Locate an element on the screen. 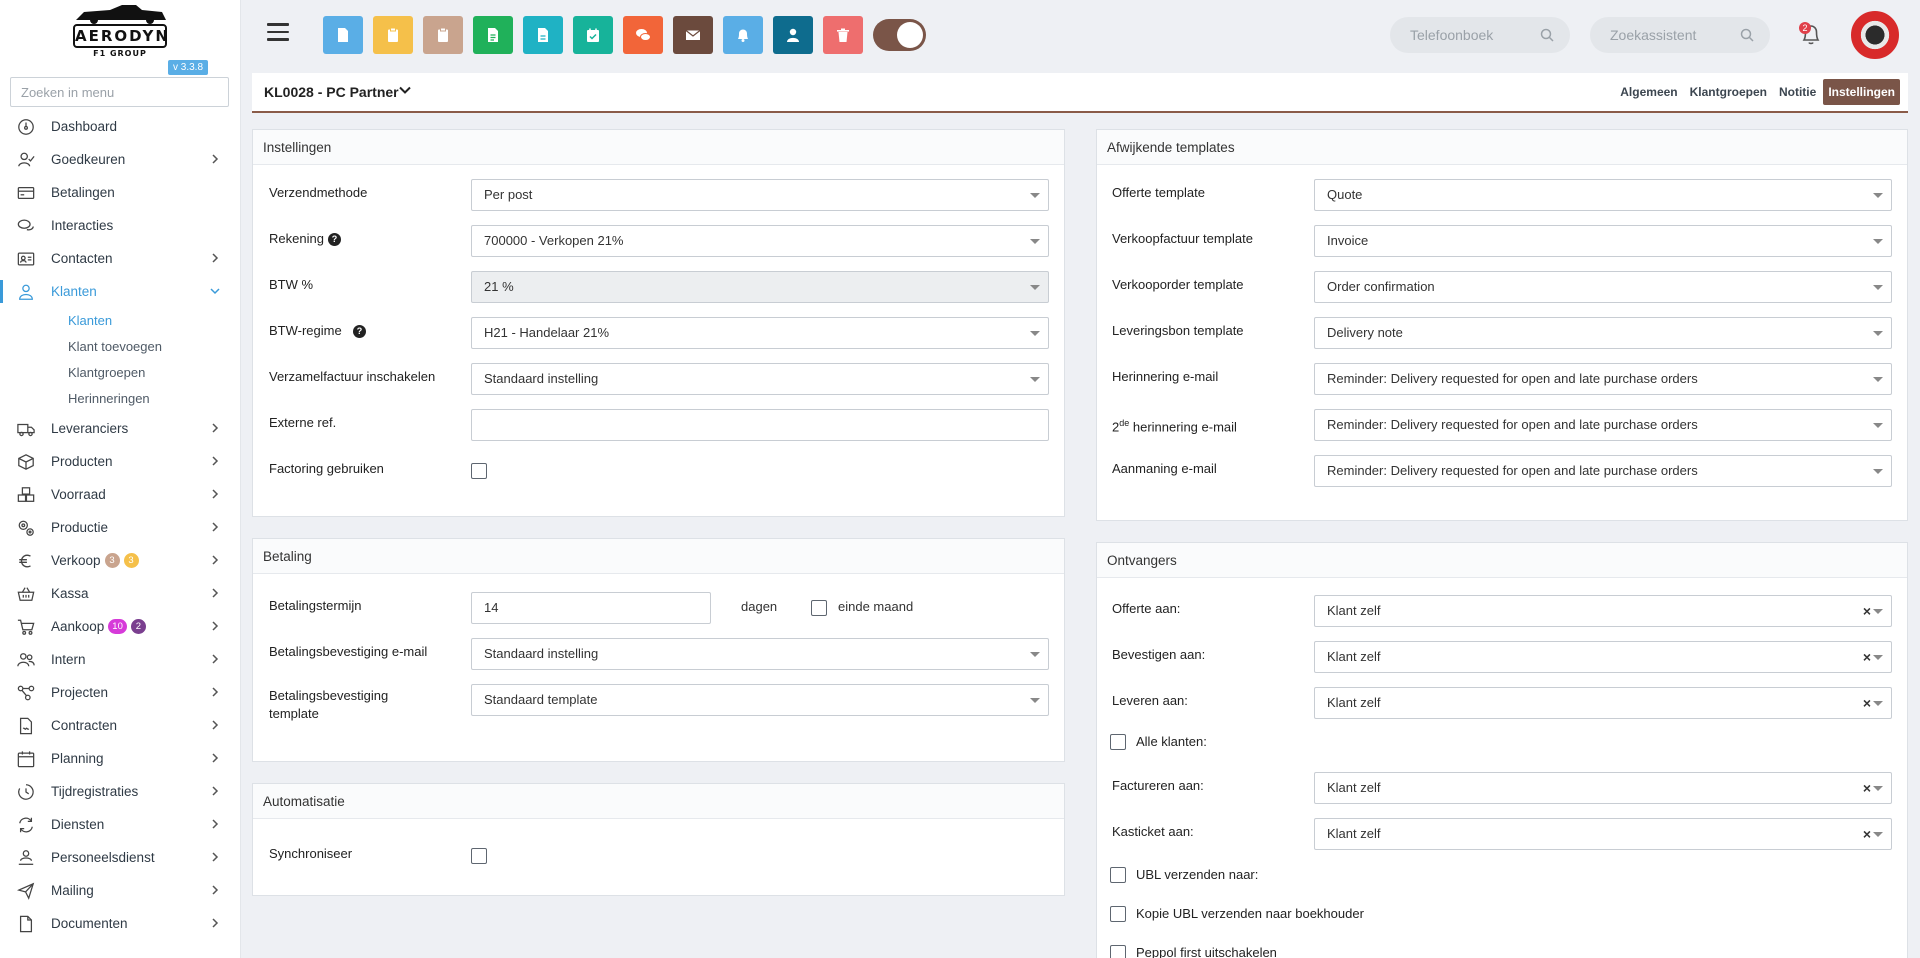 Image resolution: width=1920 pixels, height=958 pixels. sidebar-item-betalingen: Betalingen is located at coordinates (120, 192).